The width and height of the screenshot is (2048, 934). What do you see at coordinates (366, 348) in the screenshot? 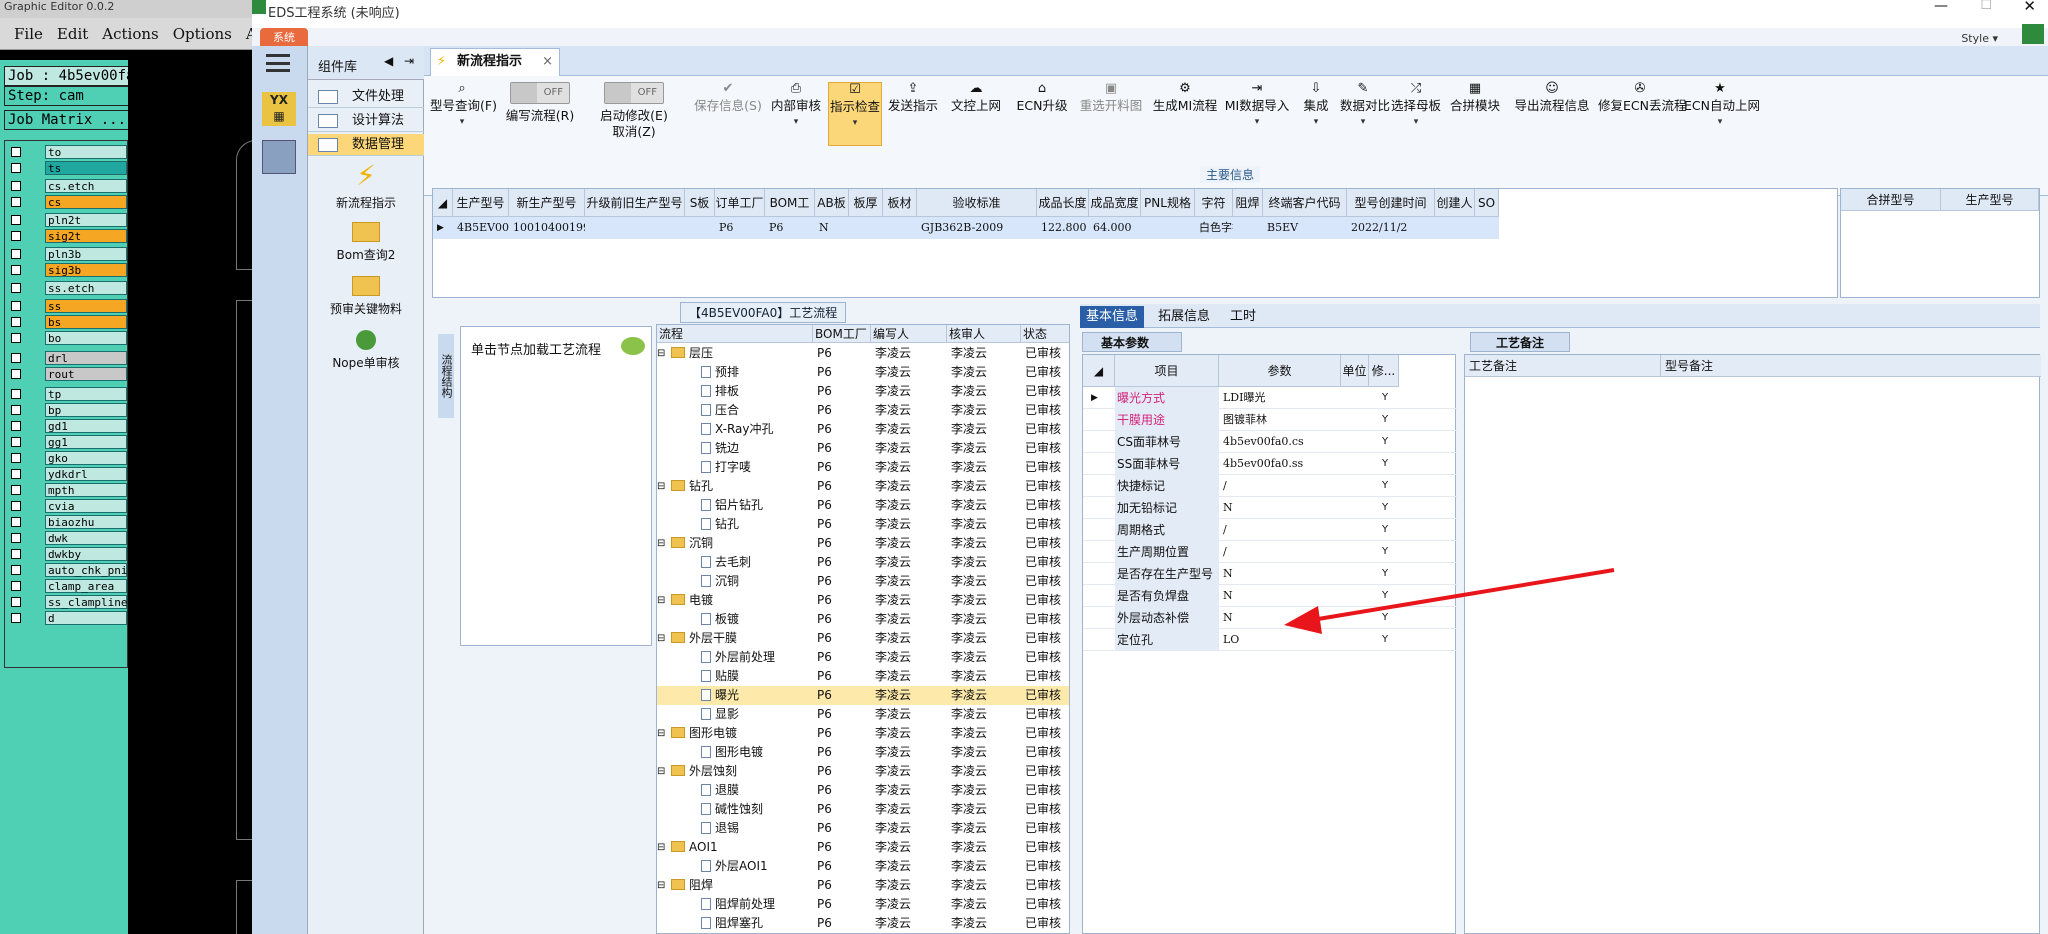
I see `nope-review-item: Nope单审核` at bounding box center [366, 348].